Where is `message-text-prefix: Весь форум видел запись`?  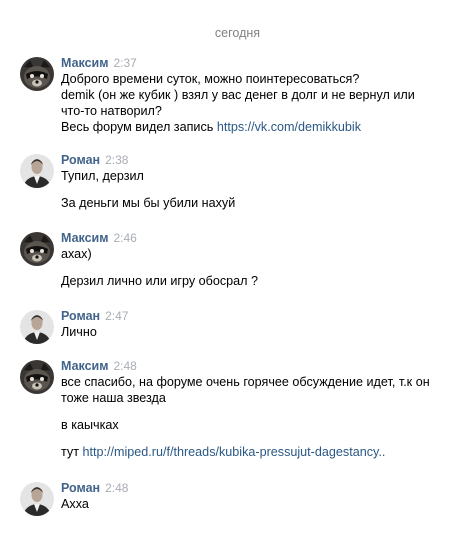 message-text-prefix: Весь форум видел запись is located at coordinates (139, 127).